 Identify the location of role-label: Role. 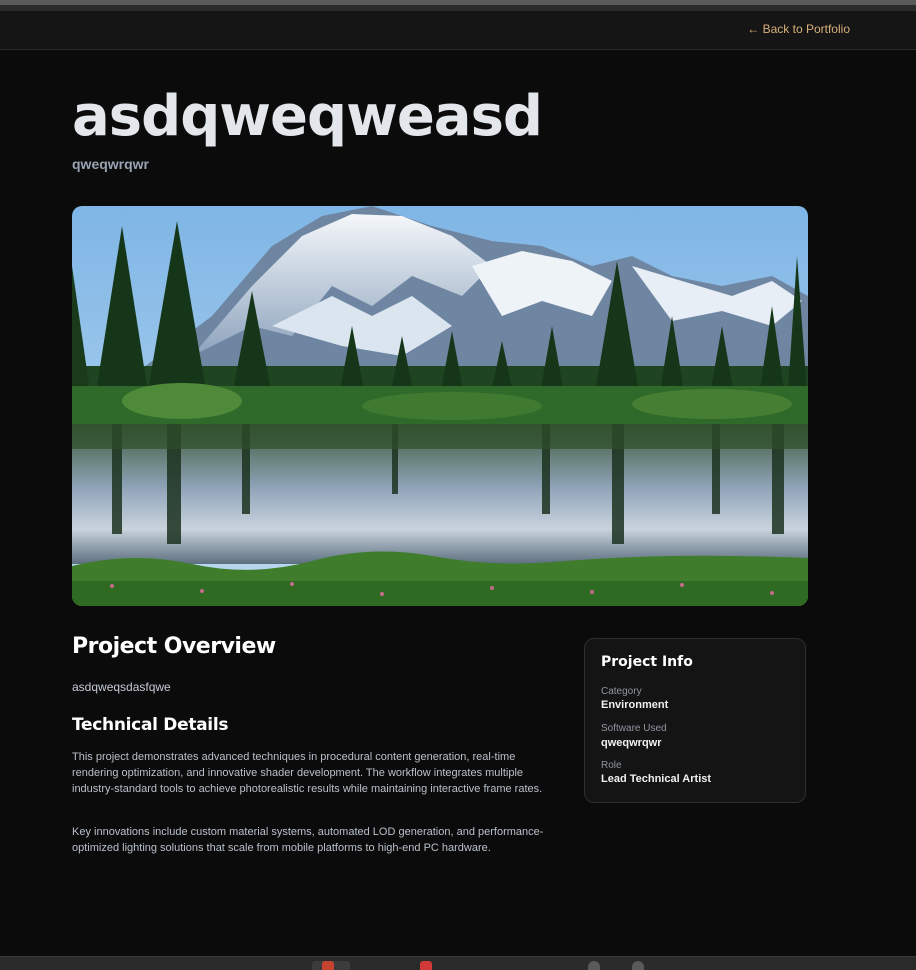
(611, 765).